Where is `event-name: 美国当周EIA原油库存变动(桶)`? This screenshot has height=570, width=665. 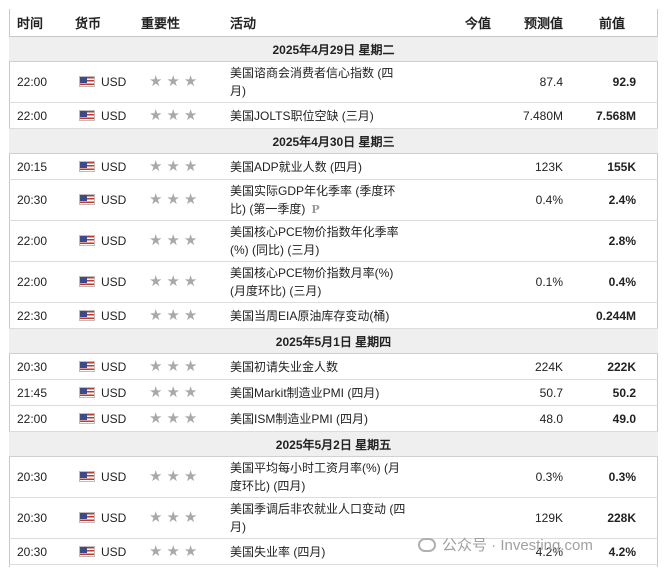
event-name: 美国当周EIA原油库存变动(桶) is located at coordinates (332, 315).